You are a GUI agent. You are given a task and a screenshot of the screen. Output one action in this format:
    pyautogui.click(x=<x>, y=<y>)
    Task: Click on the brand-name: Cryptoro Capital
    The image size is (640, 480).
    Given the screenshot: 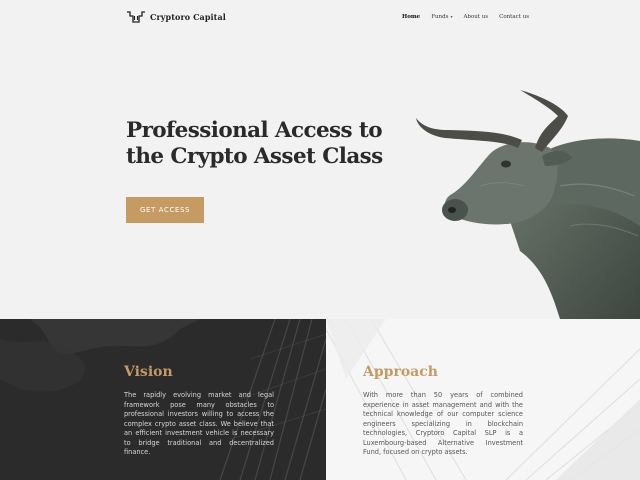 What is the action you would take?
    pyautogui.click(x=188, y=17)
    